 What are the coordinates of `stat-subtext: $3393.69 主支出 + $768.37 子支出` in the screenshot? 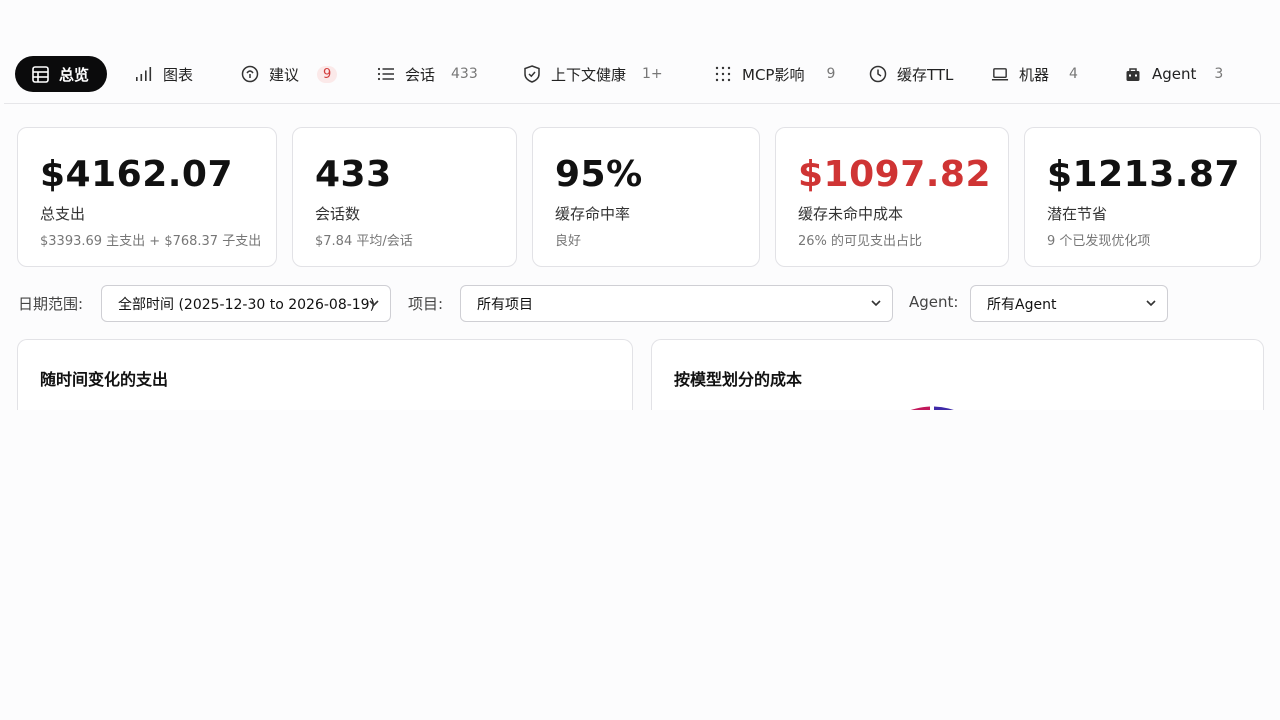 It's located at (151, 241).